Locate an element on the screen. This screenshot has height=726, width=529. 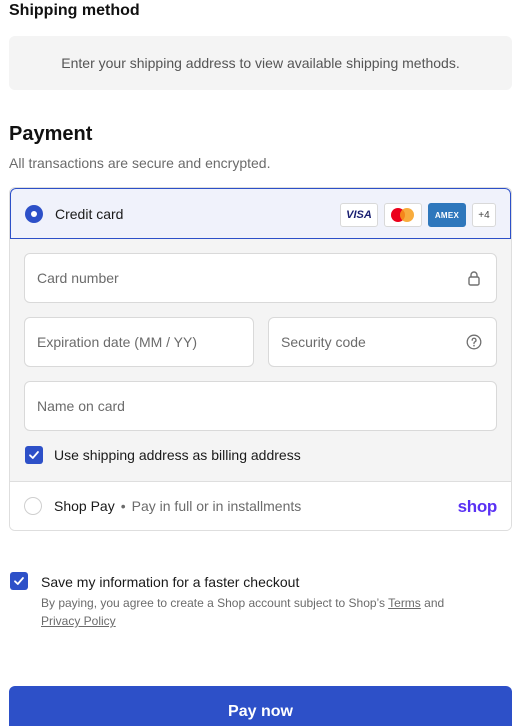
save-info-checkbox is located at coordinates (19, 581).